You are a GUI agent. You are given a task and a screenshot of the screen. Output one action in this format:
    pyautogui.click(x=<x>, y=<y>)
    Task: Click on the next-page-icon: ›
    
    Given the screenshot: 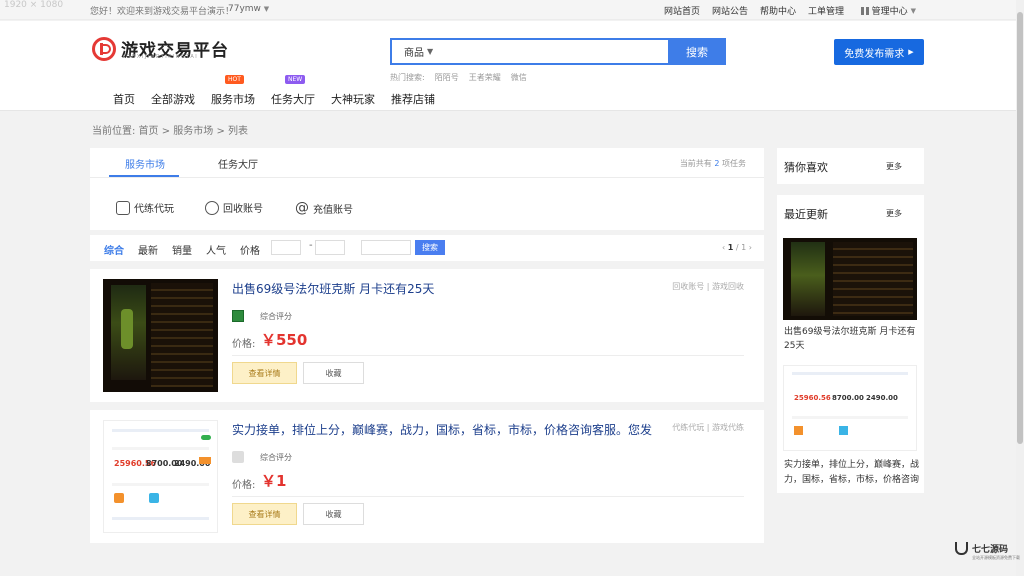 What is the action you would take?
    pyautogui.click(x=750, y=247)
    